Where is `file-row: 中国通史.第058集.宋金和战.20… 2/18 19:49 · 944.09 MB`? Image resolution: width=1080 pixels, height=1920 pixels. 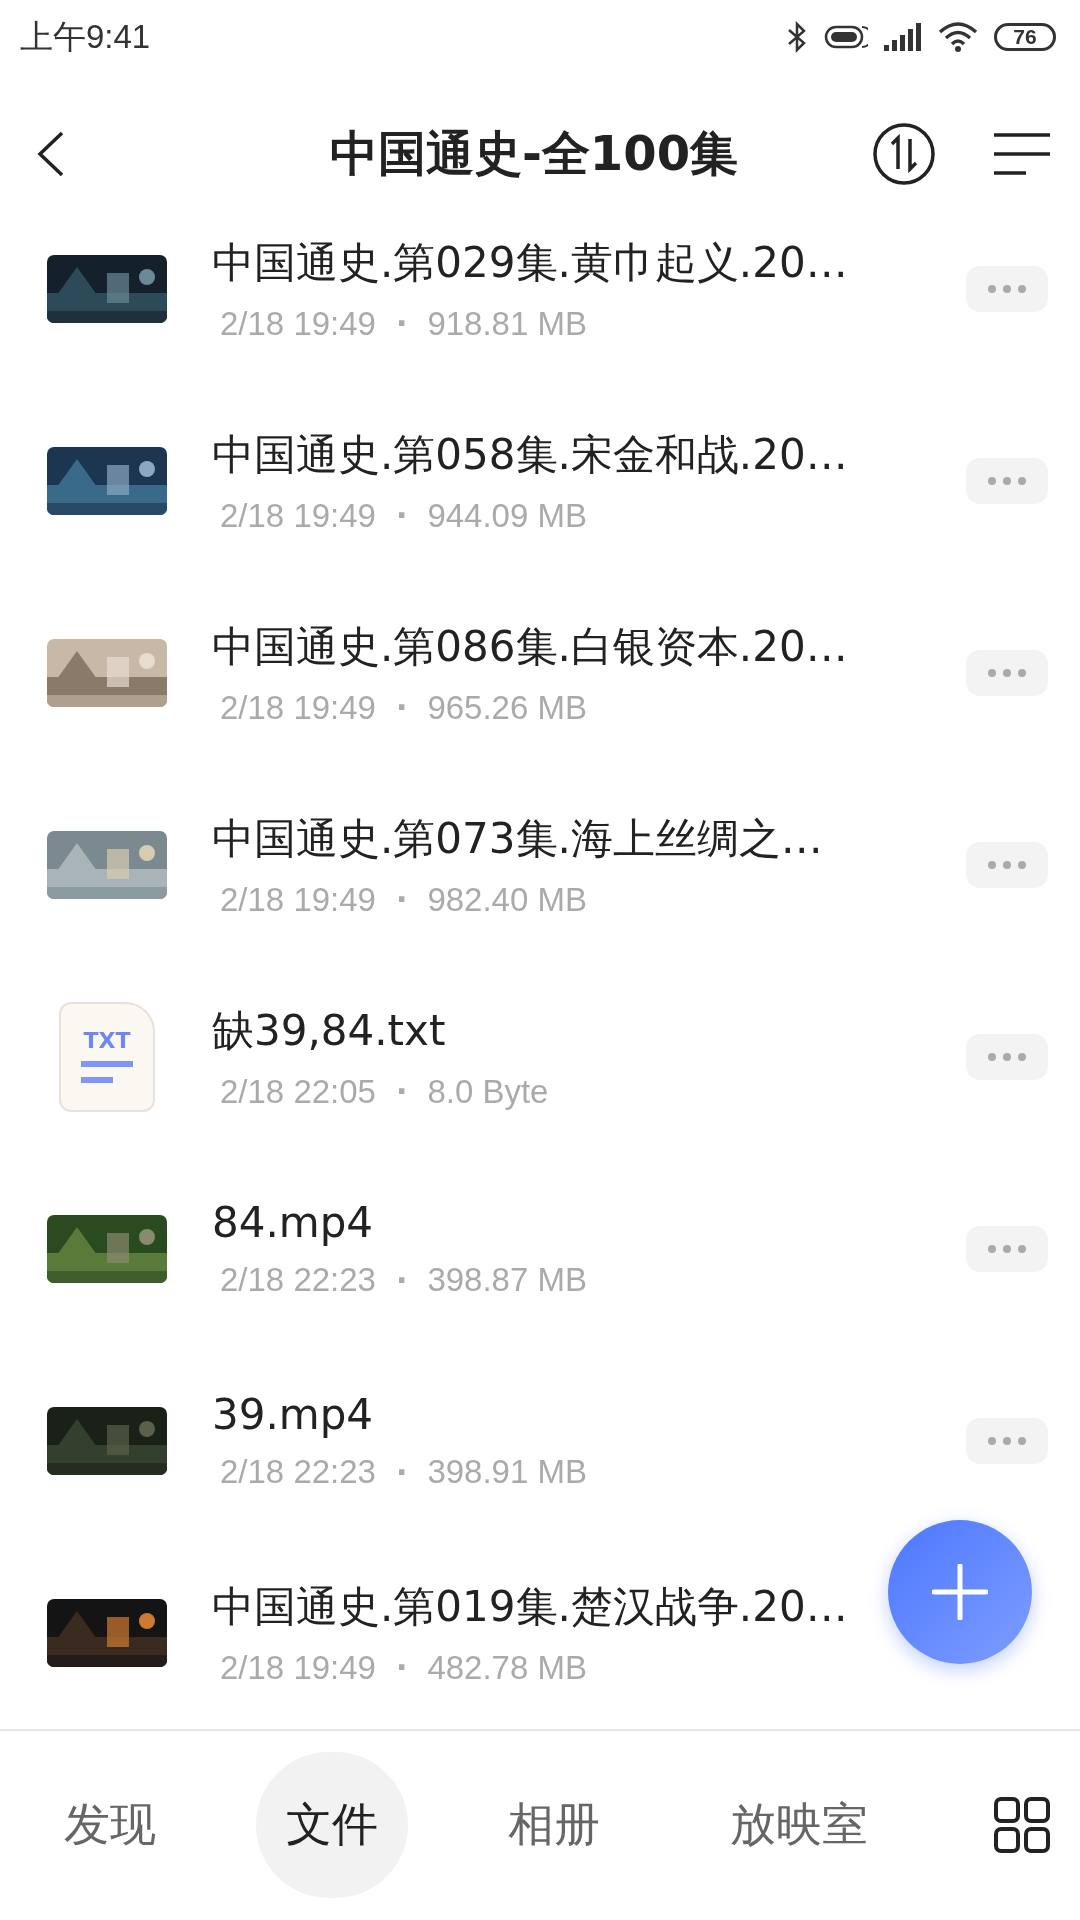 file-row: 中国通史.第058集.宋金和战.20… 2/18 19:49 · 944.09 MB is located at coordinates (540, 480).